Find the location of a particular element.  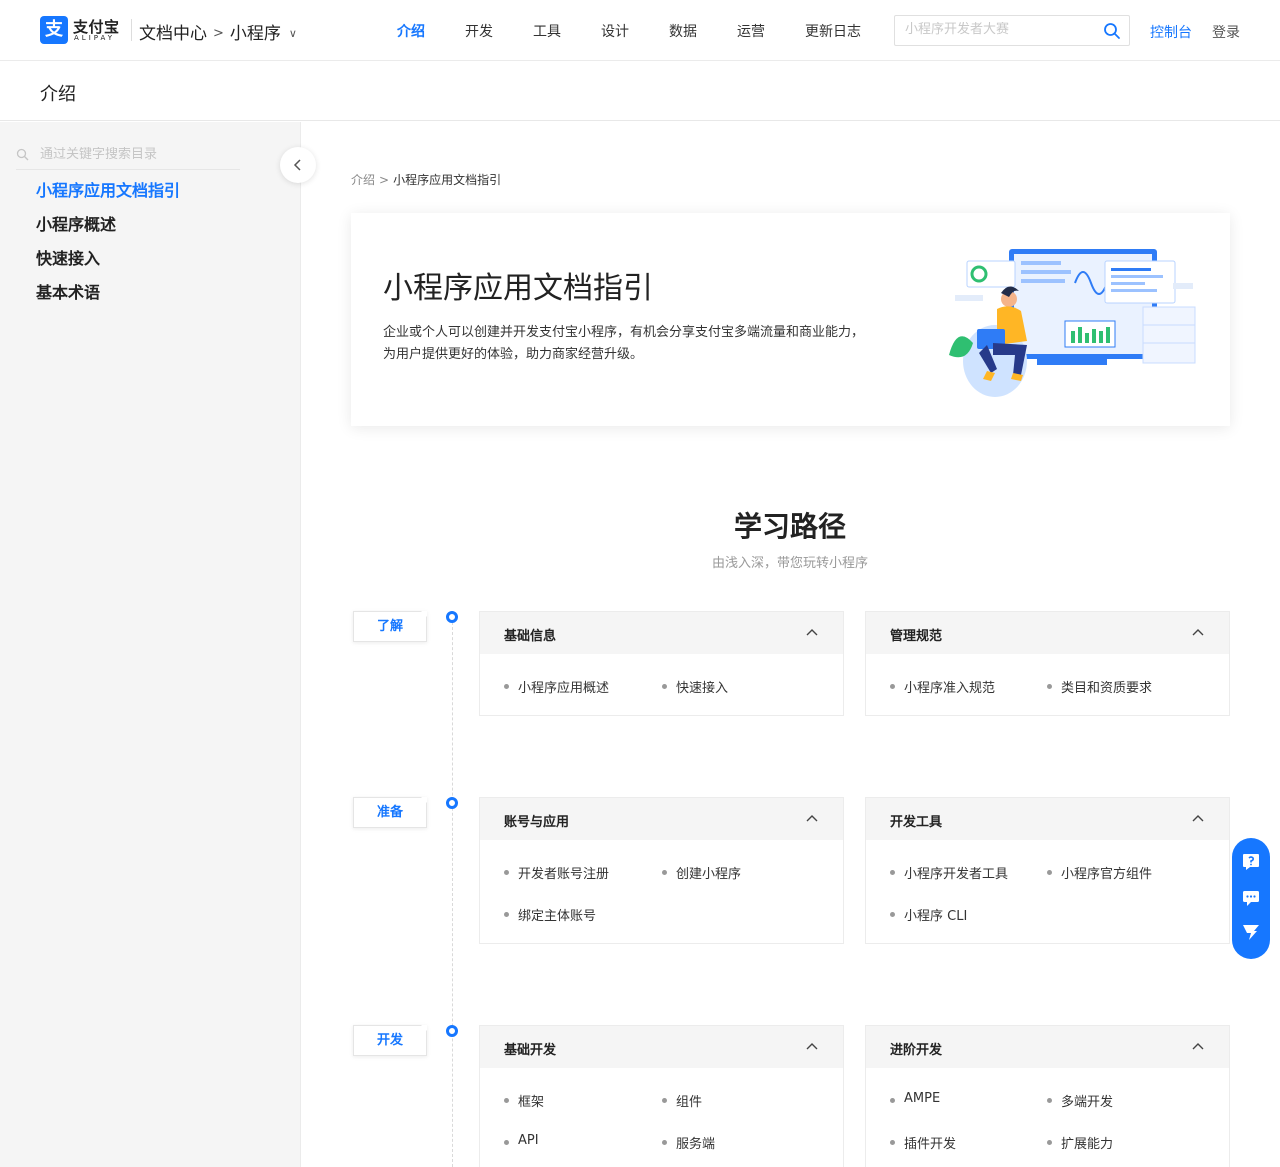

breadcrumb-arrow-icon: > is located at coordinates (218, 33).